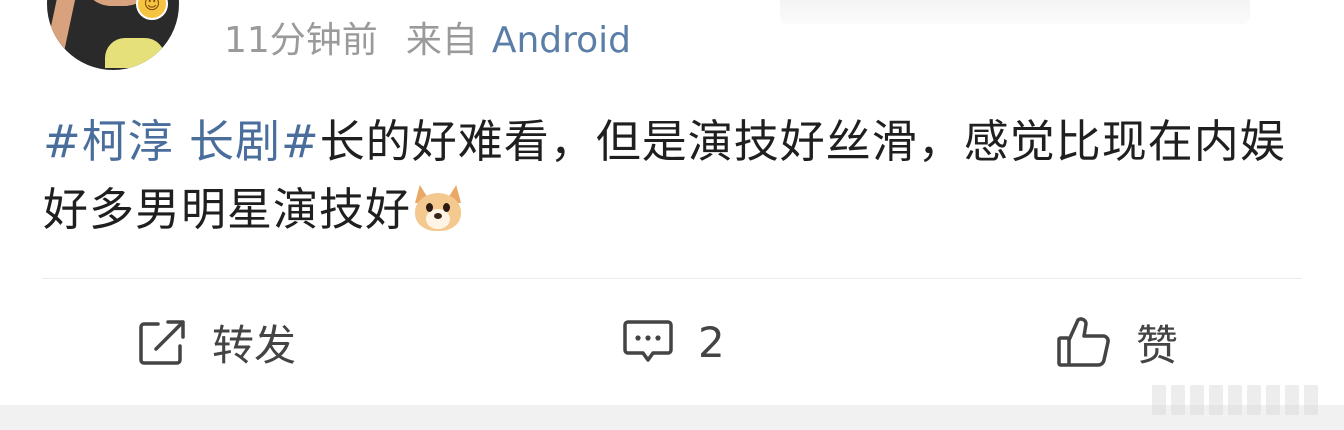 Image resolution: width=1344 pixels, height=430 pixels. I want to click on repost-button: 转发, so click(217, 343).